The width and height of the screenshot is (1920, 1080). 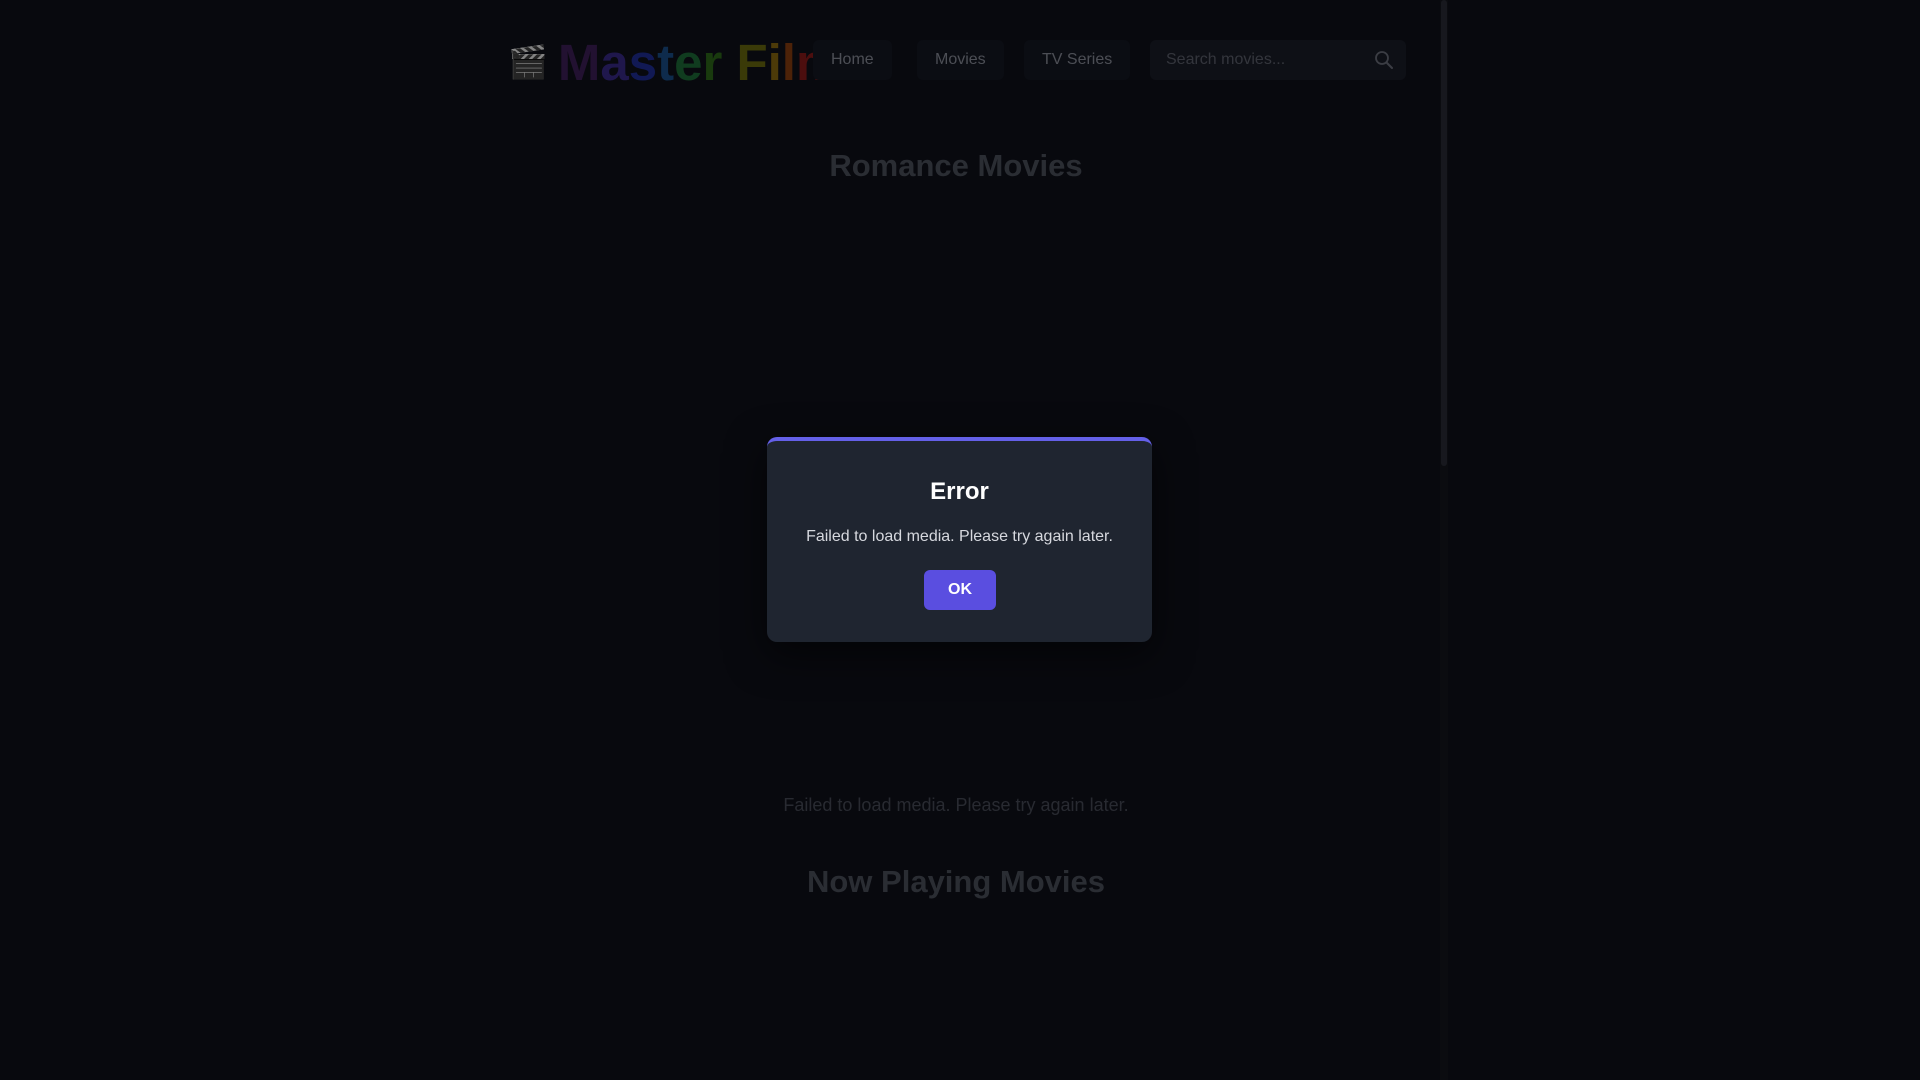 I want to click on ok-button: OK, so click(x=960, y=590).